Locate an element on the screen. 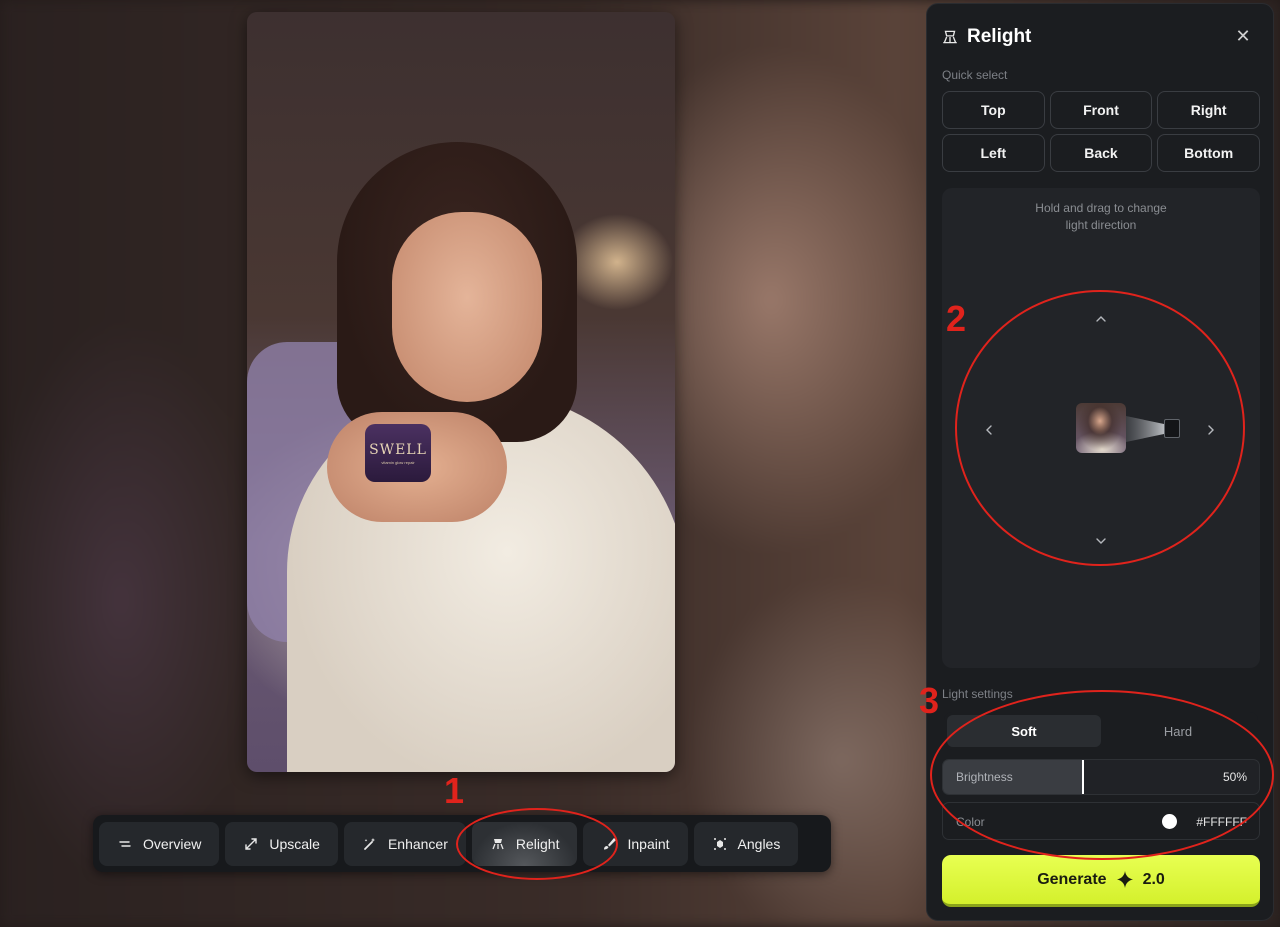 This screenshot has height=927, width=1280. quick-select-right-button: Right is located at coordinates (1208, 110).